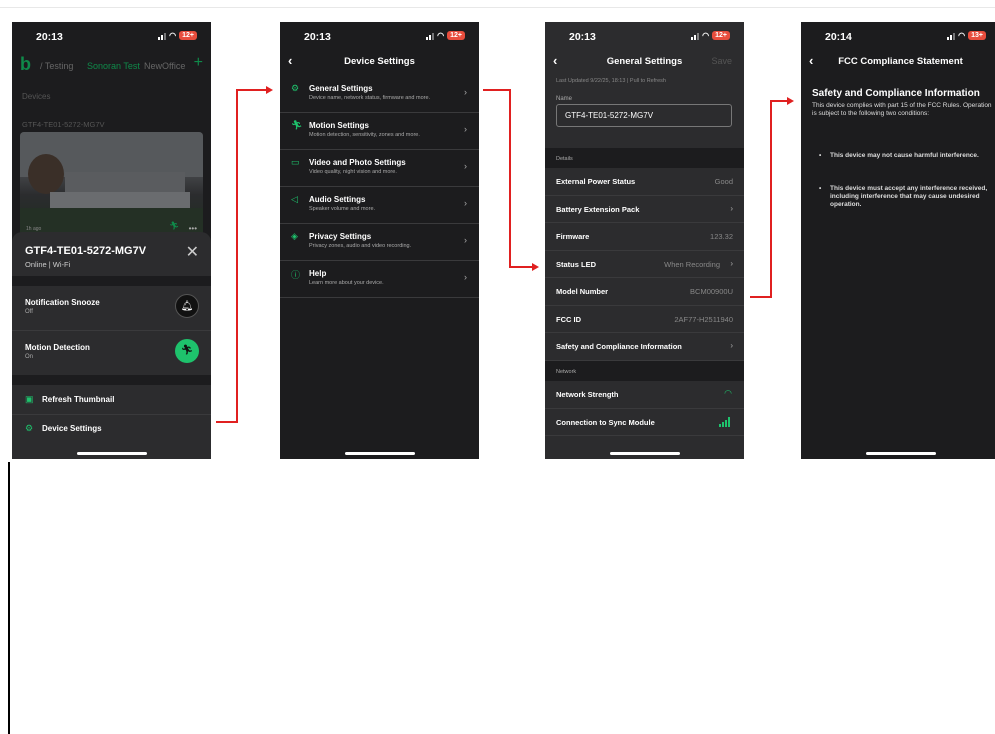  I want to click on sheet-title: GTF4-TE01-5272-MG7V, so click(86, 251).